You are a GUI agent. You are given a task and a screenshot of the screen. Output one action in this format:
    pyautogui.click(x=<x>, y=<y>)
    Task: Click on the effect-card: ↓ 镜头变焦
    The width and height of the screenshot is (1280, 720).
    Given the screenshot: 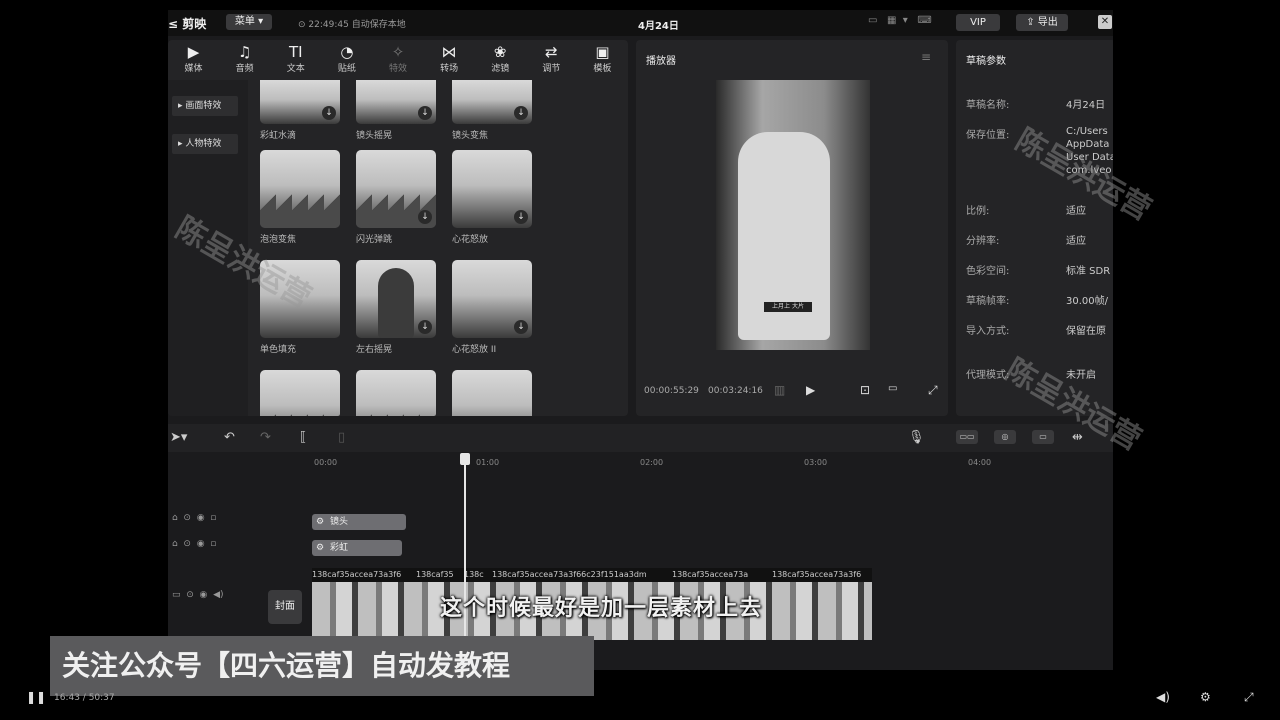 What is the action you would take?
    pyautogui.click(x=492, y=111)
    